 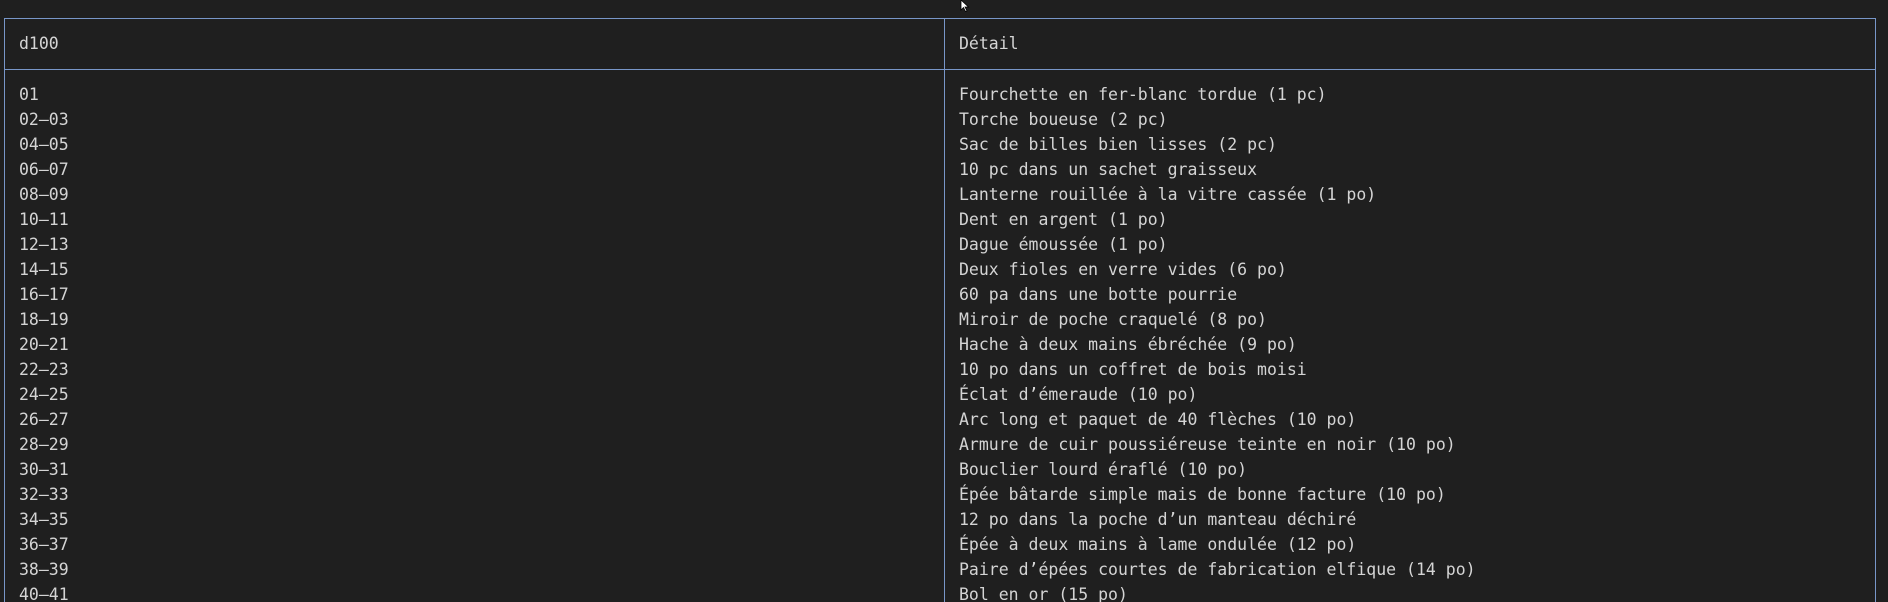 What do you see at coordinates (44, 119) in the screenshot?
I see `roll-range: 02–03` at bounding box center [44, 119].